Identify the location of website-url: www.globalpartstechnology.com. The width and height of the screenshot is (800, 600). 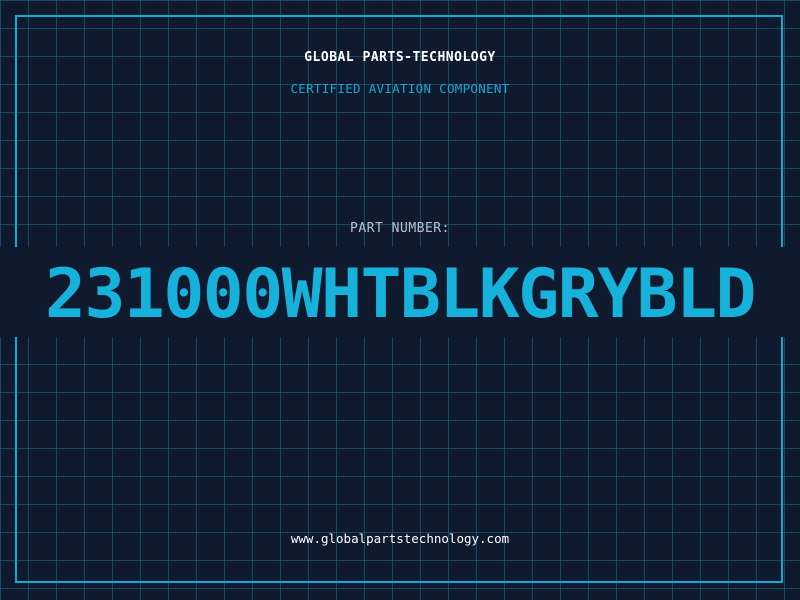
(400, 538).